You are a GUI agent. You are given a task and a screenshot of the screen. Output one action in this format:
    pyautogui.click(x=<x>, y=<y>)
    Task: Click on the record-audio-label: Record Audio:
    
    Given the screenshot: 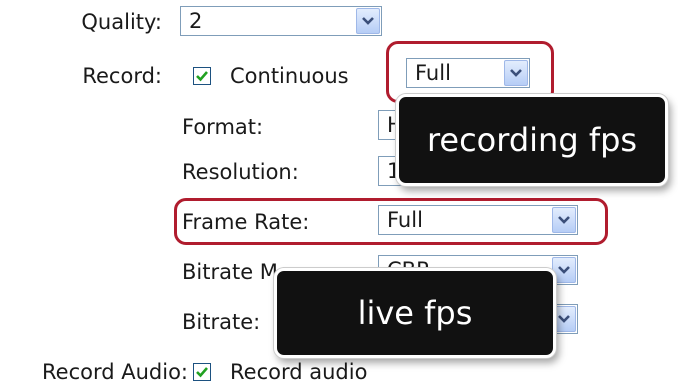 What is the action you would take?
    pyautogui.click(x=115, y=372)
    